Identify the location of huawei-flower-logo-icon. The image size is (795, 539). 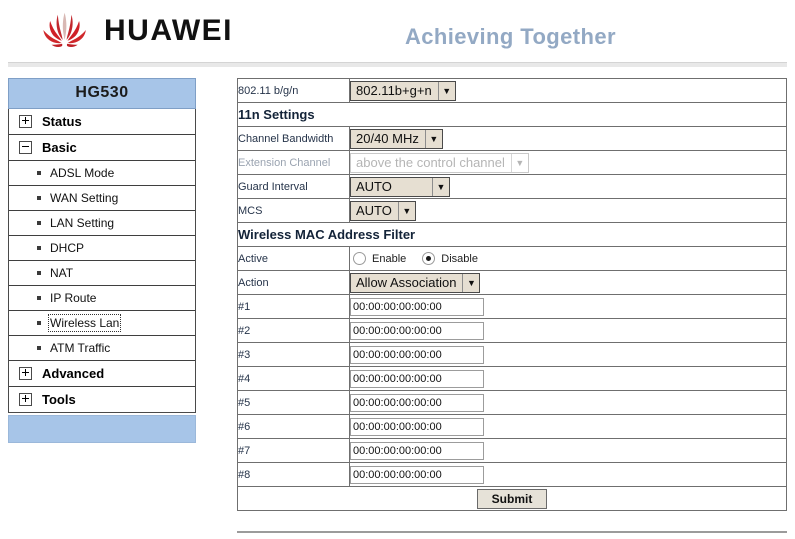
(64, 29).